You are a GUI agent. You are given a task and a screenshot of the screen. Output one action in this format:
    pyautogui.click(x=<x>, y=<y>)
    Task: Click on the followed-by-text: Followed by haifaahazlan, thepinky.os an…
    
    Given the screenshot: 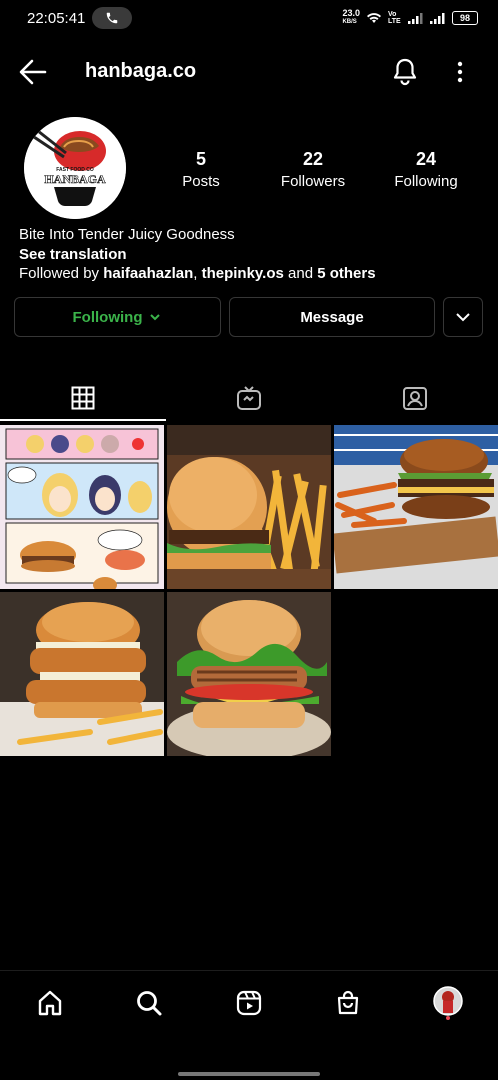 What is the action you would take?
    pyautogui.click(x=197, y=273)
    